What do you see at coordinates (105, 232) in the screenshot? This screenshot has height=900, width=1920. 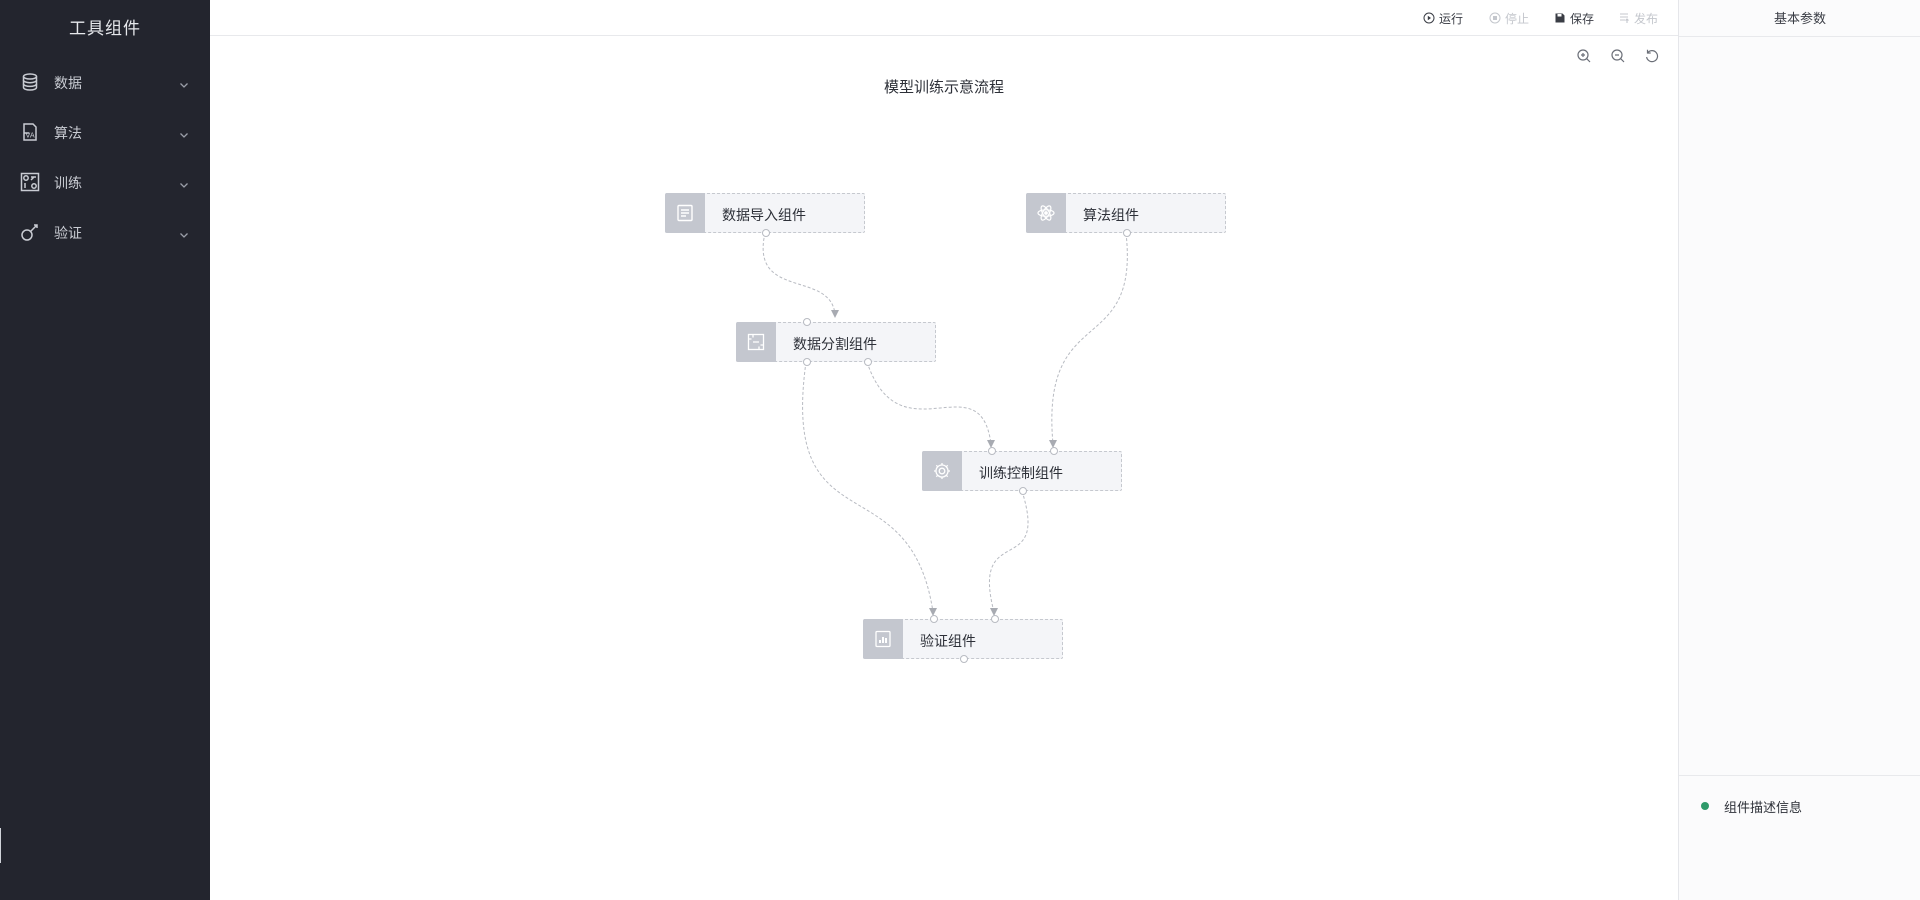 I see `sidebar-item-validation: 验证` at bounding box center [105, 232].